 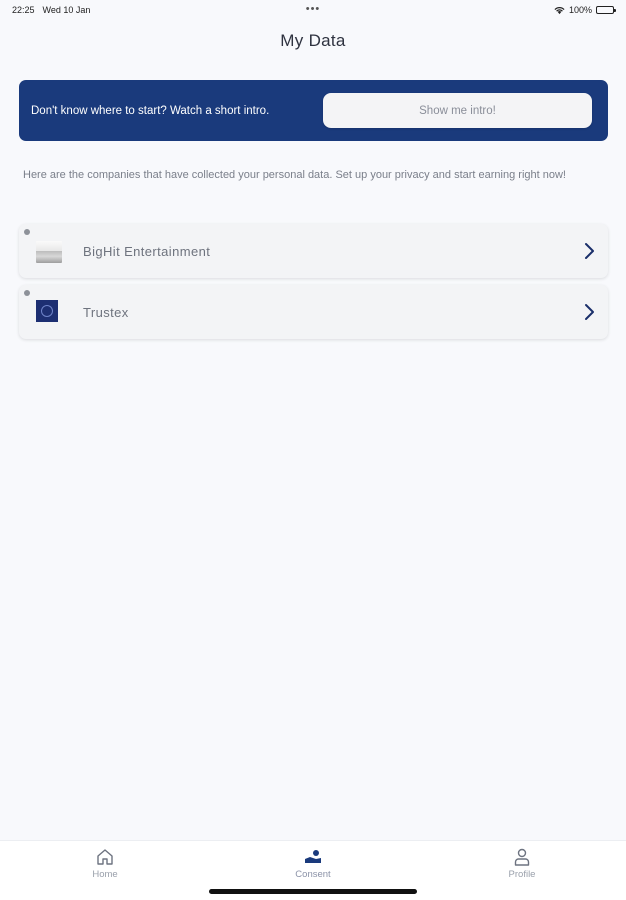 I want to click on page-title: My Data, so click(x=313, y=40).